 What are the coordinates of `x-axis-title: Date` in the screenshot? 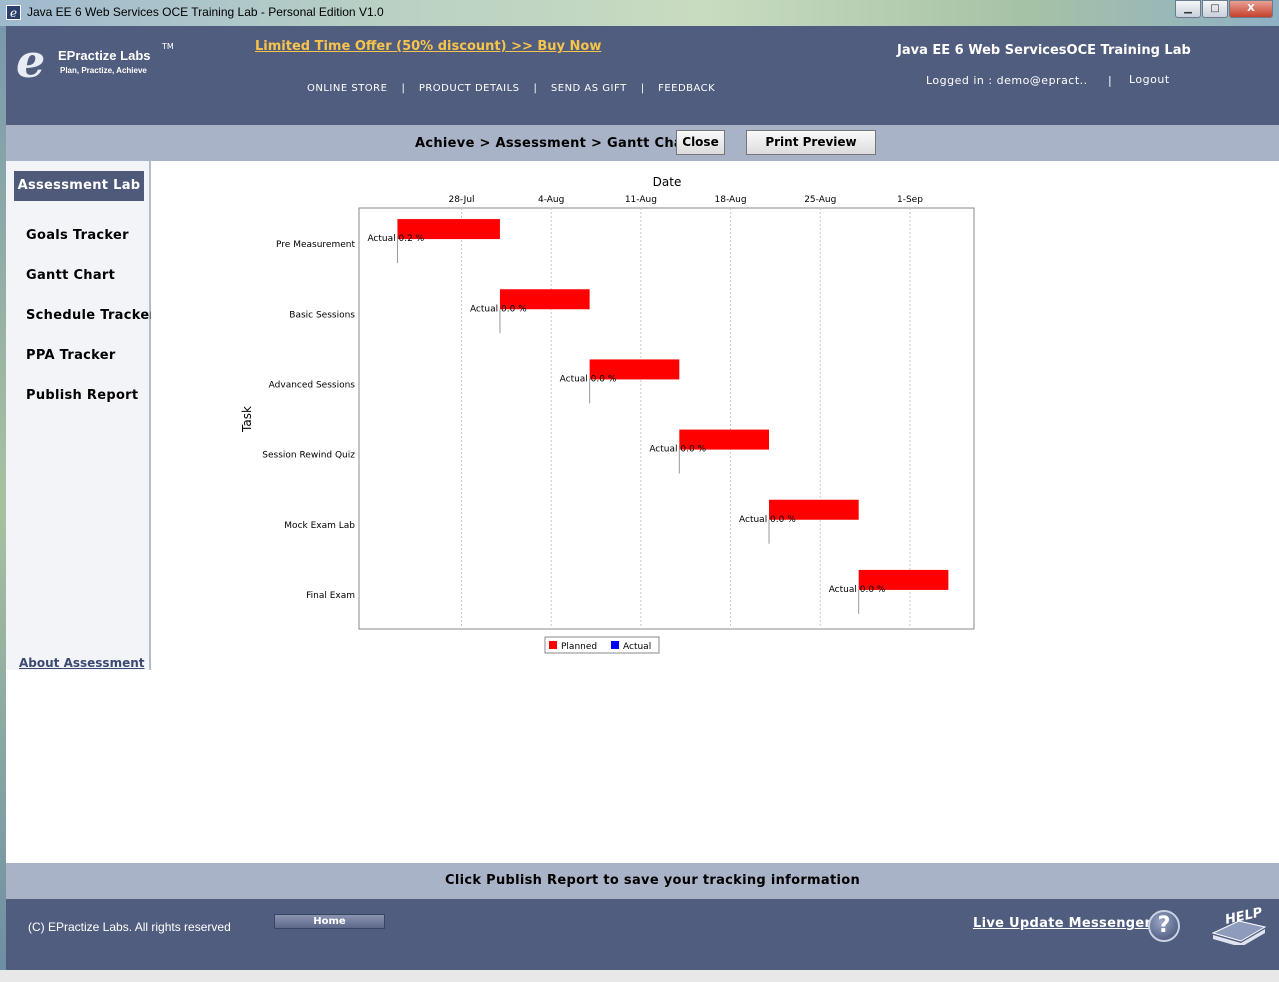 It's located at (667, 182).